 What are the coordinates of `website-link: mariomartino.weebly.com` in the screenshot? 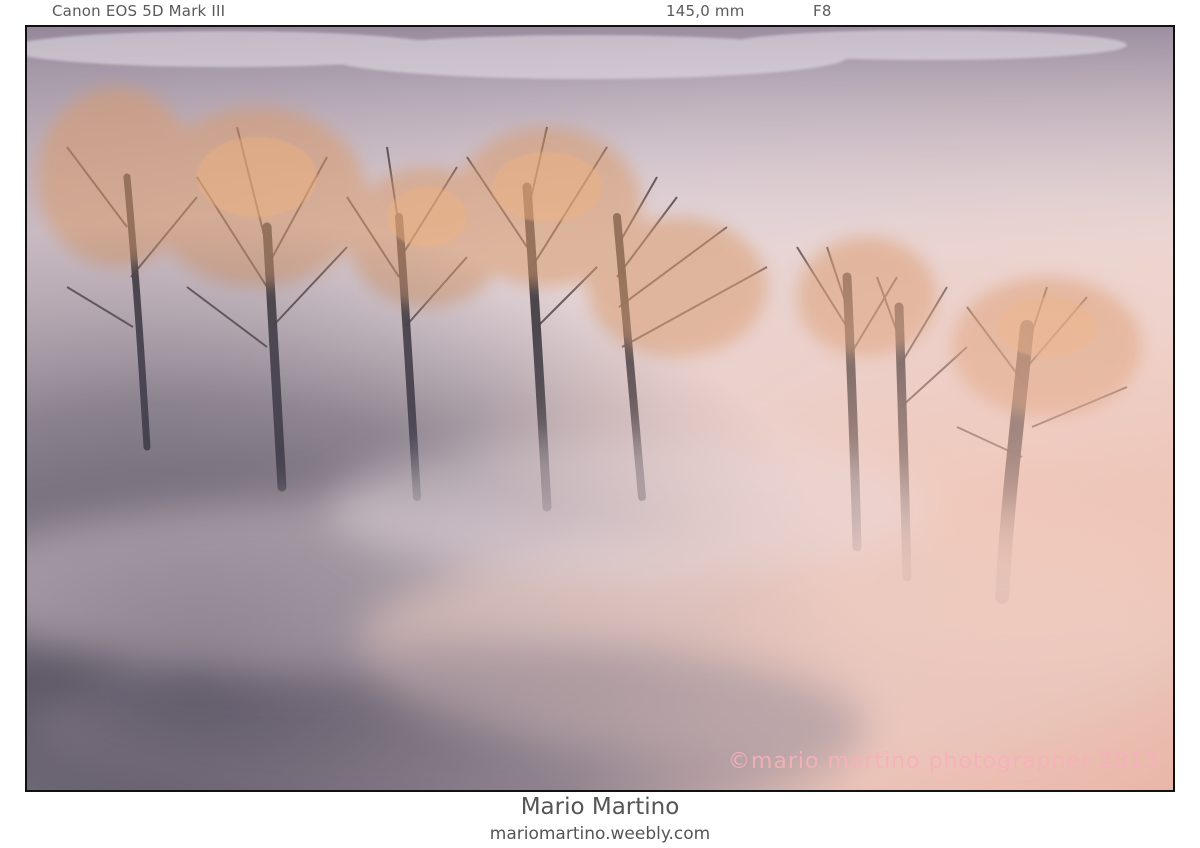 It's located at (600, 834).